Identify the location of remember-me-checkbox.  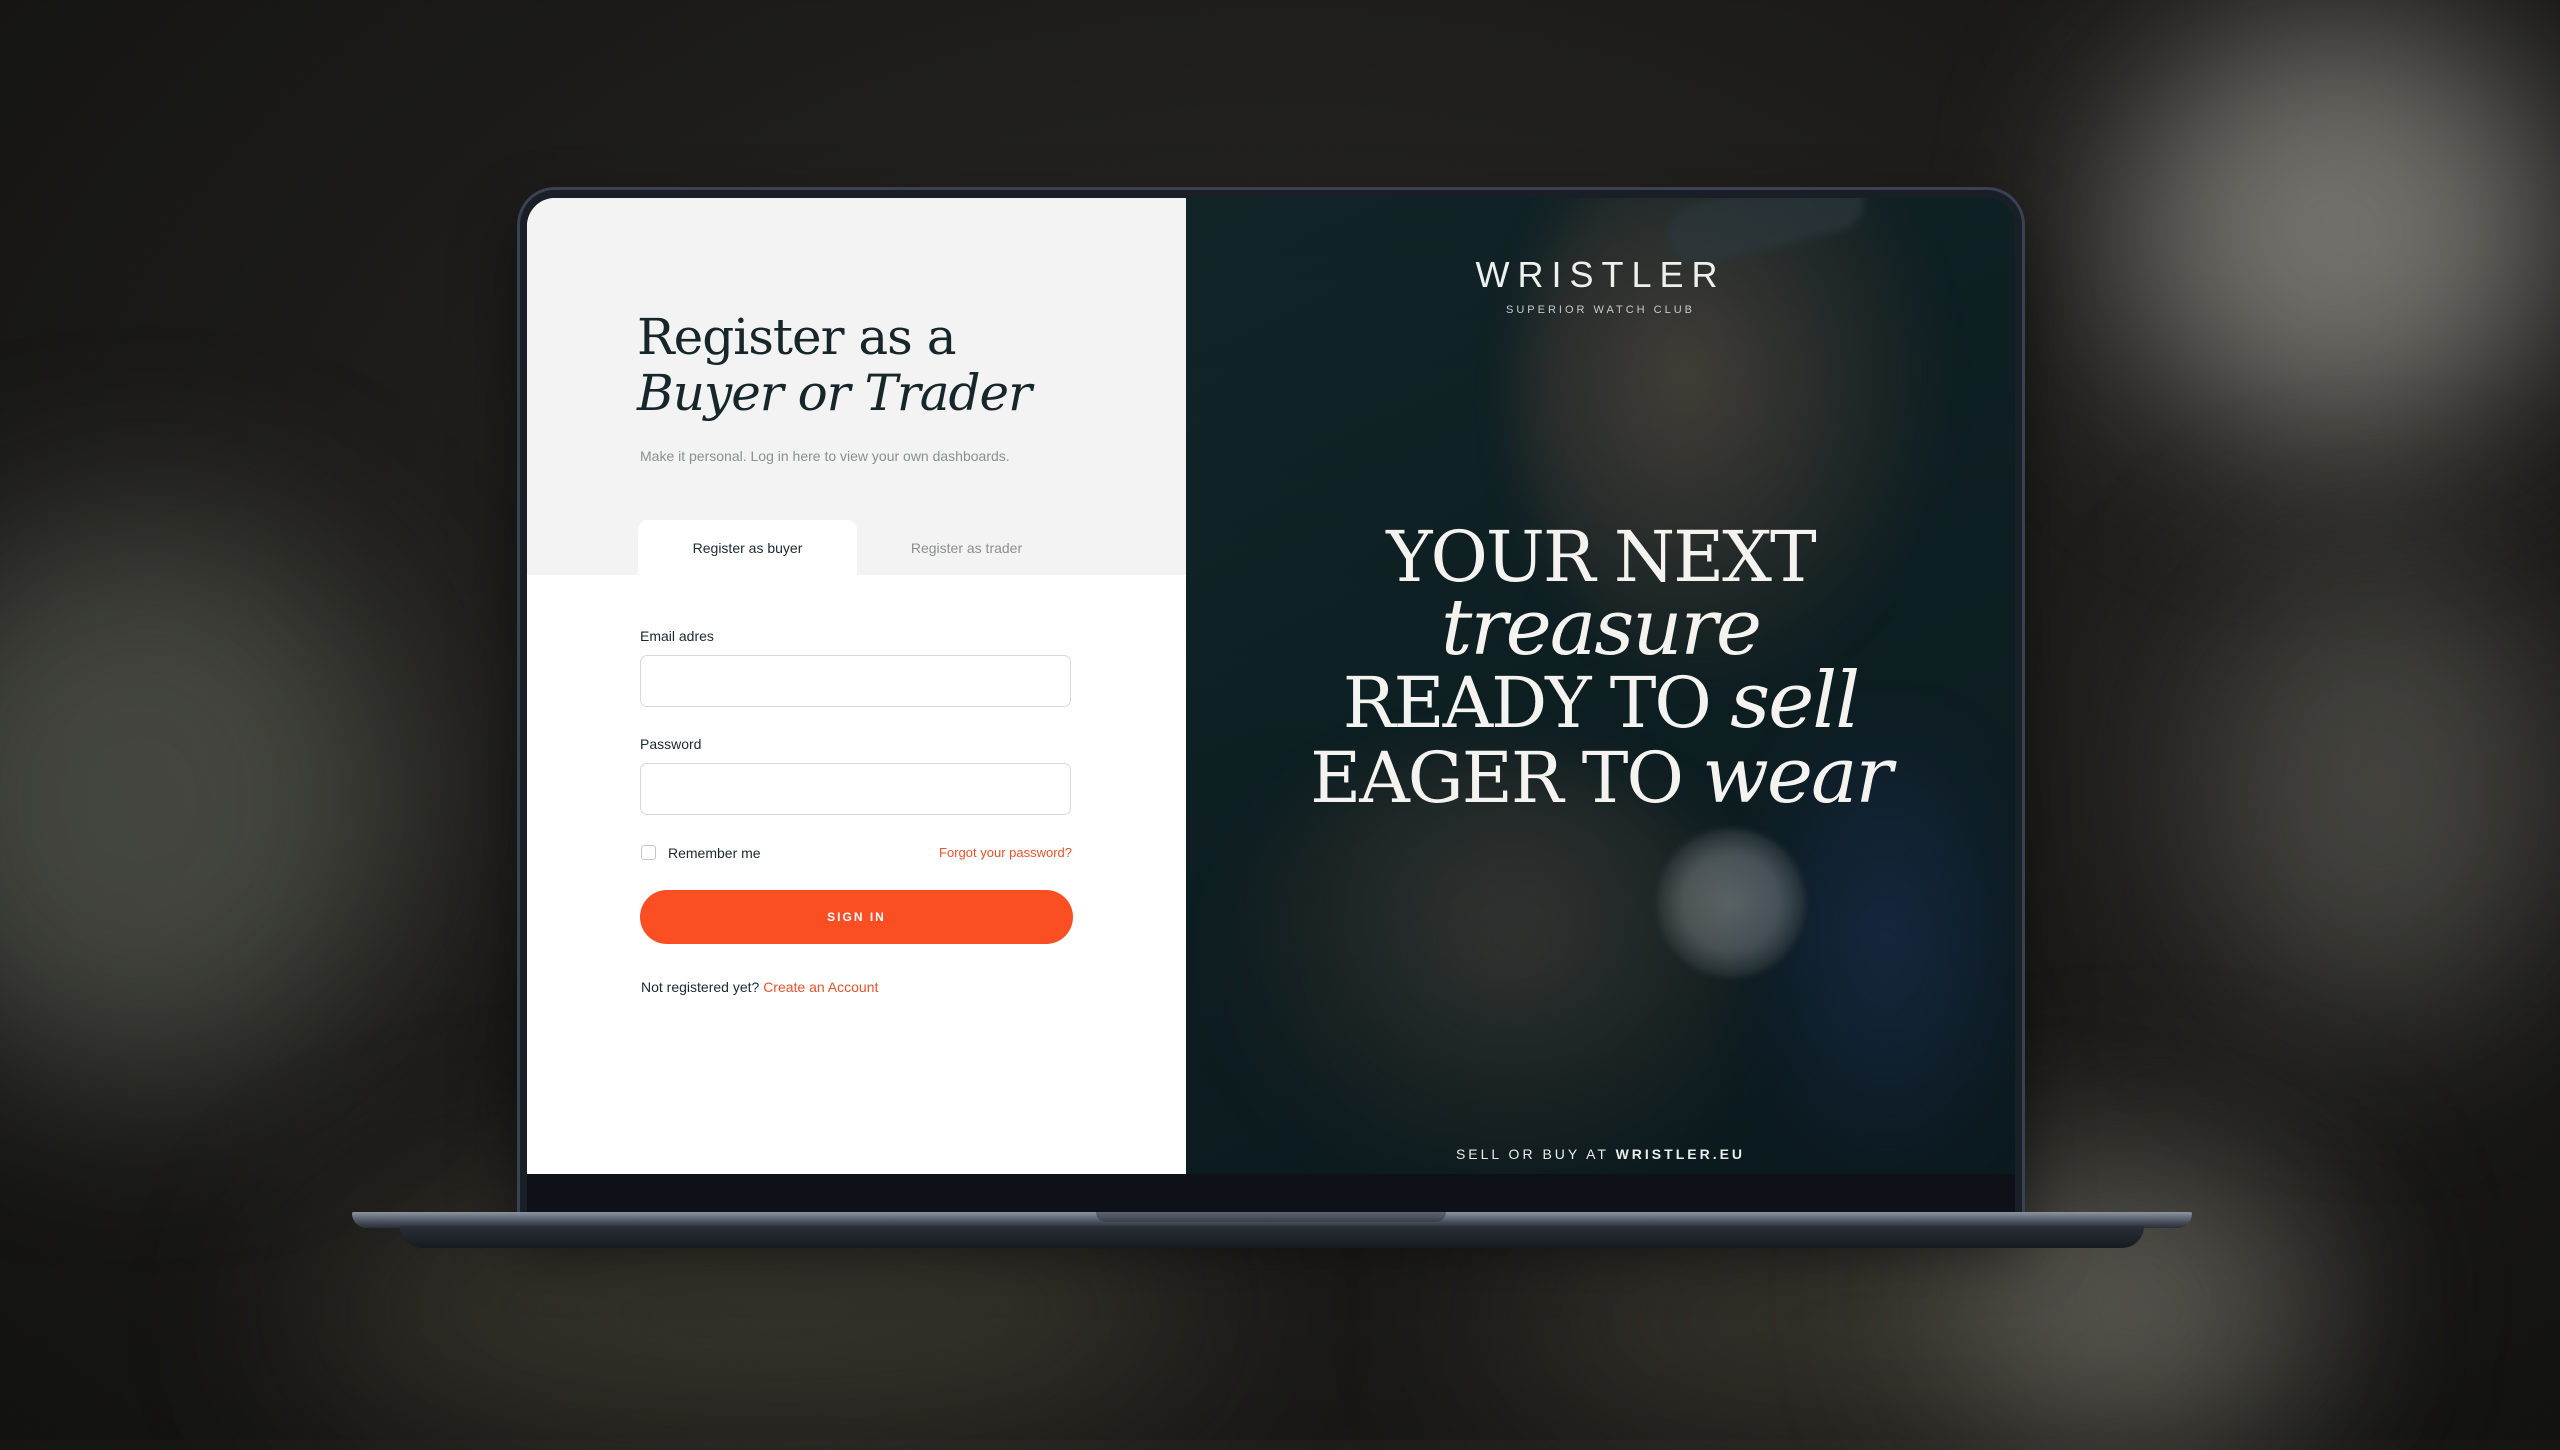
(648, 852).